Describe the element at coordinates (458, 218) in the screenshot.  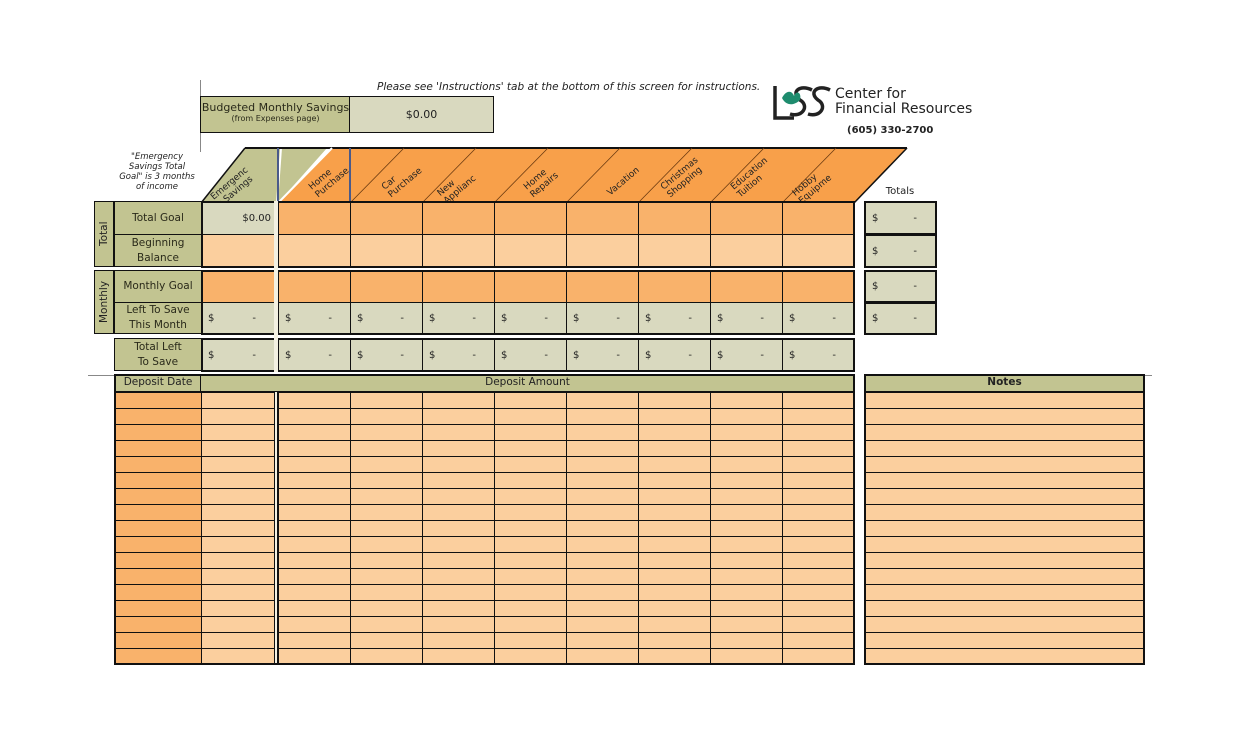
I see `total-goal-new-appliances` at that location.